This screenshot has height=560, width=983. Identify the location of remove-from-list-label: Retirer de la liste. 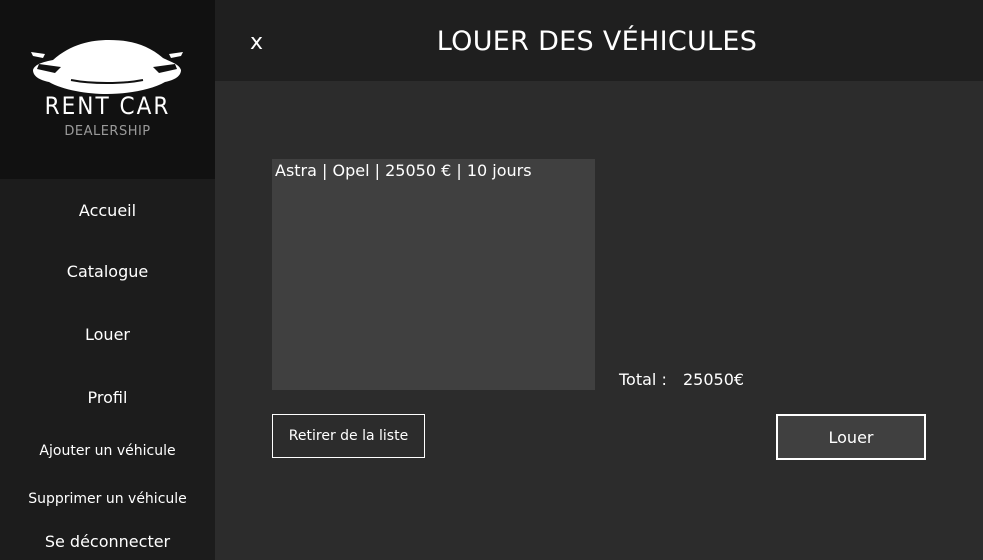
(348, 436).